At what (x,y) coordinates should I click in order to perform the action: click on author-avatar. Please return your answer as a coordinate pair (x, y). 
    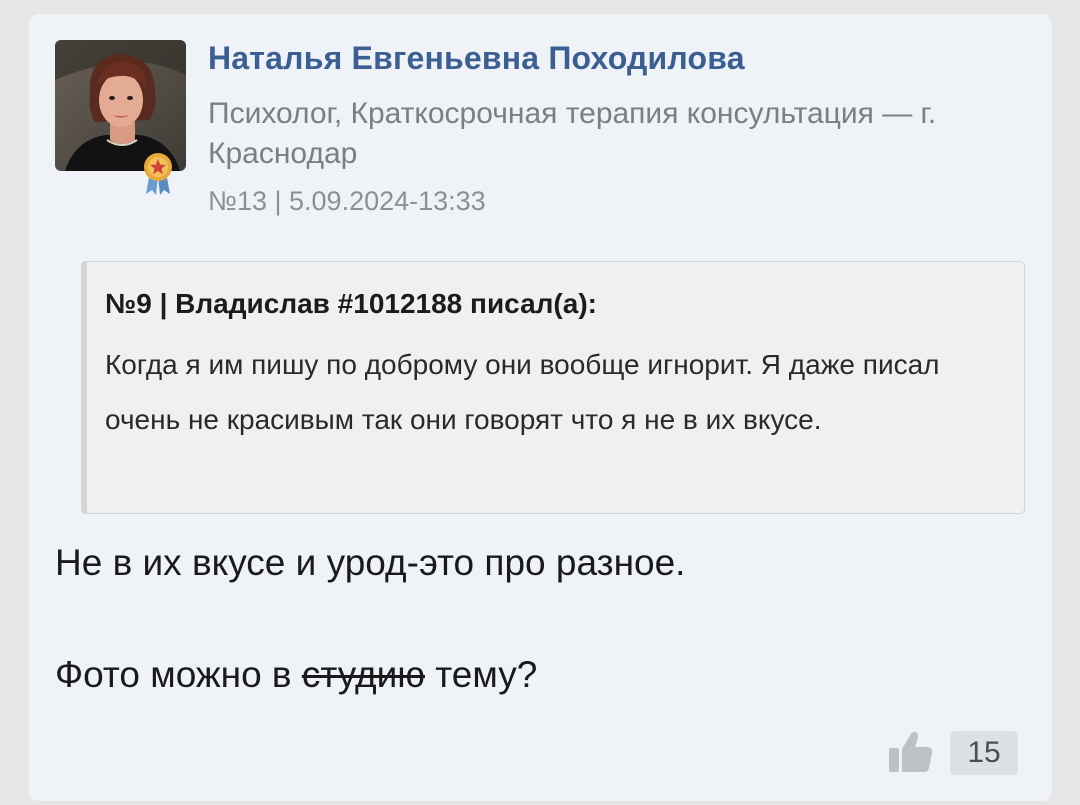
    Looking at the image, I should click on (120, 117).